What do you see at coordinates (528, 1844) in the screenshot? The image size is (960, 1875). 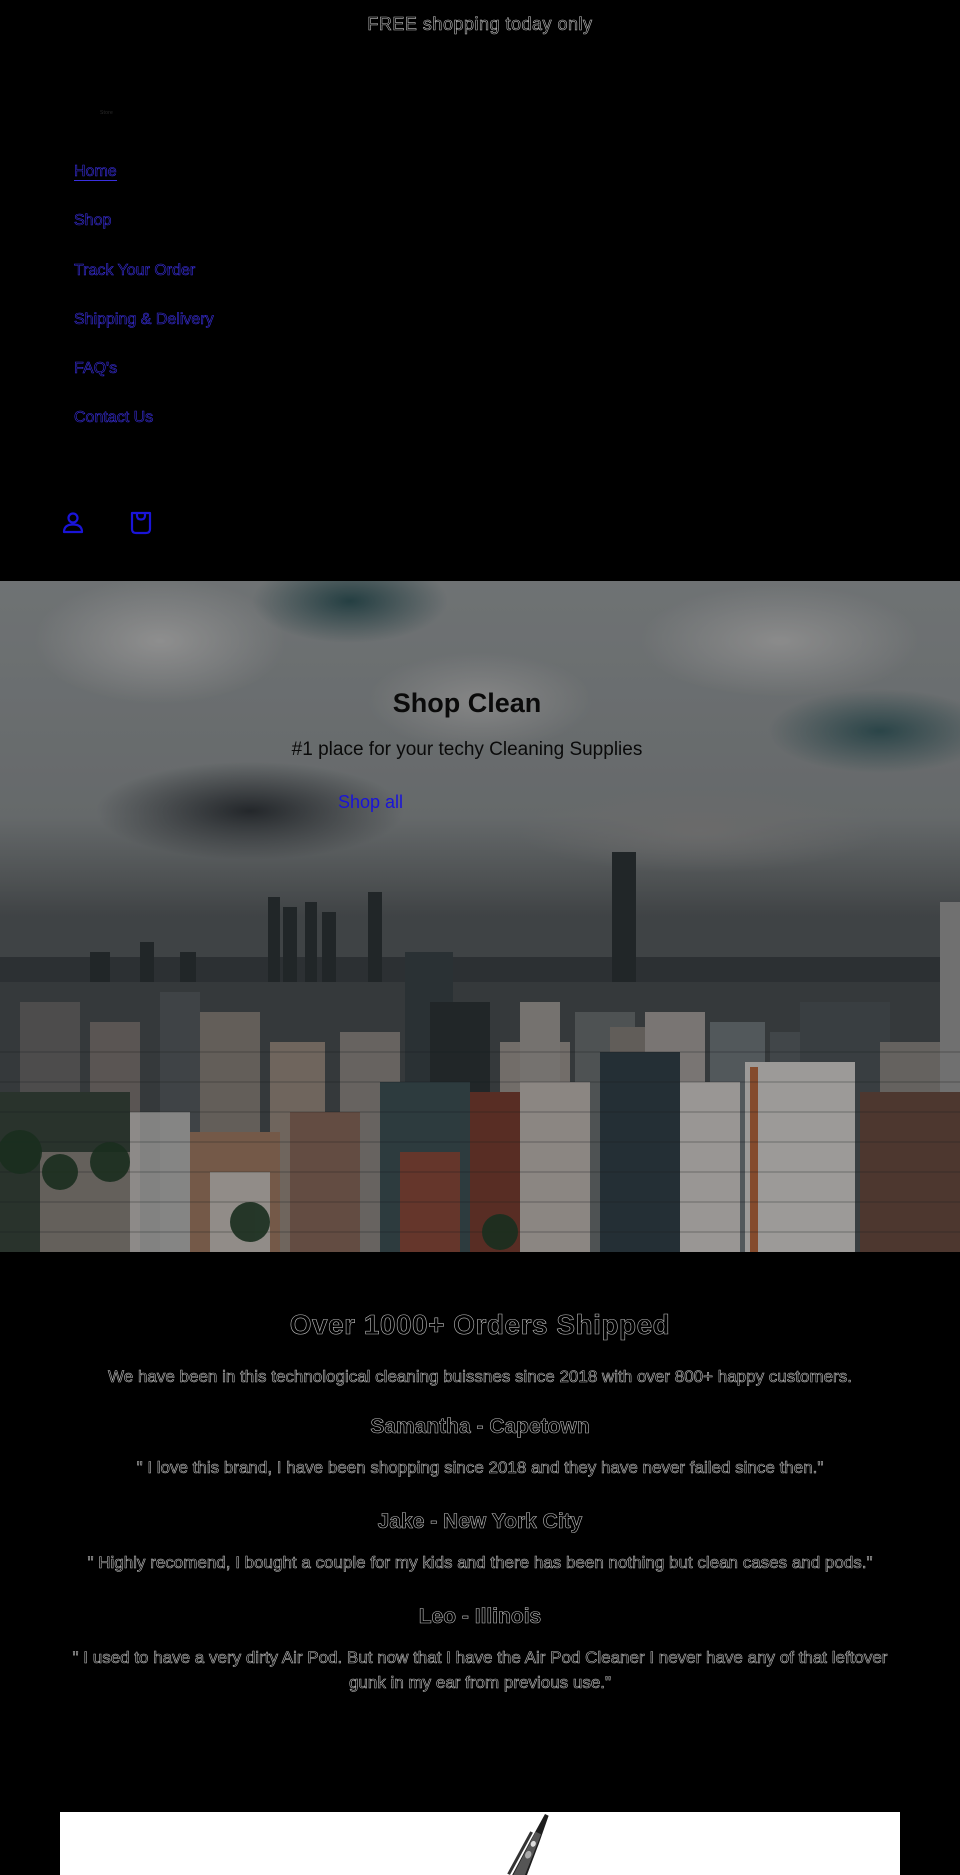 I see `cleaning-pen-icon` at bounding box center [528, 1844].